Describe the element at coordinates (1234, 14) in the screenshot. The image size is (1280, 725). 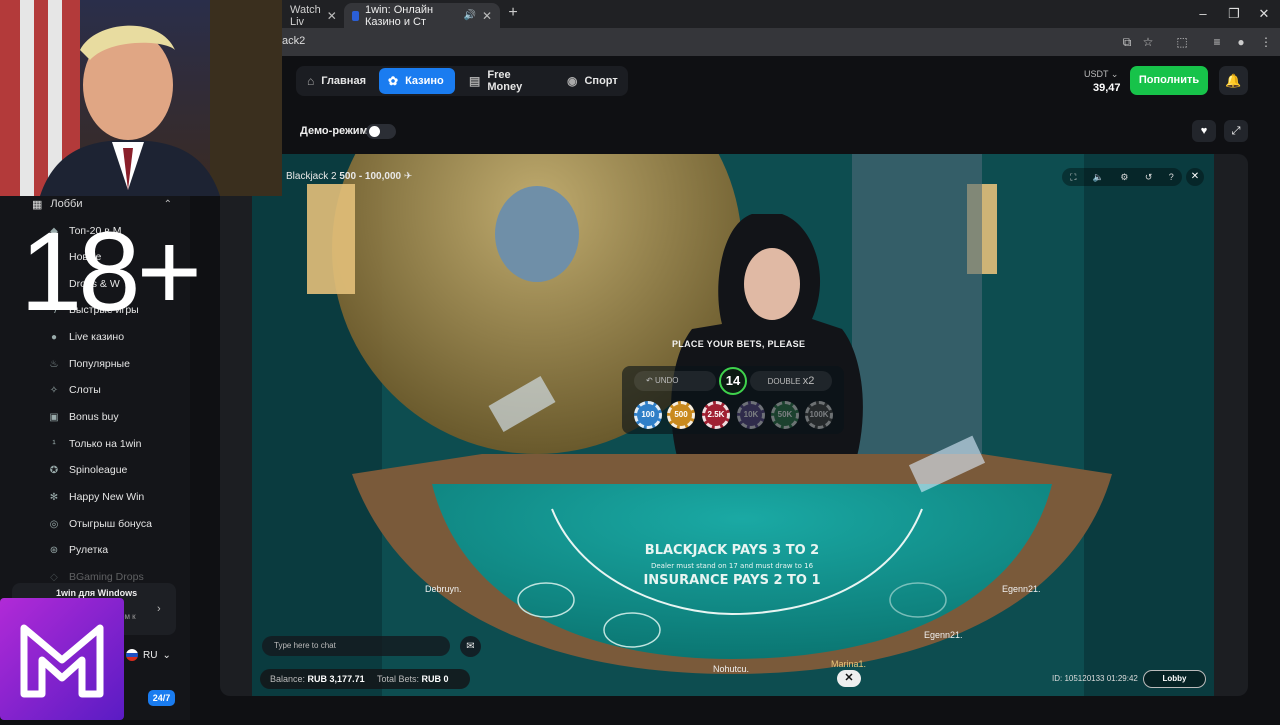
I see `restore-button: ❐` at that location.